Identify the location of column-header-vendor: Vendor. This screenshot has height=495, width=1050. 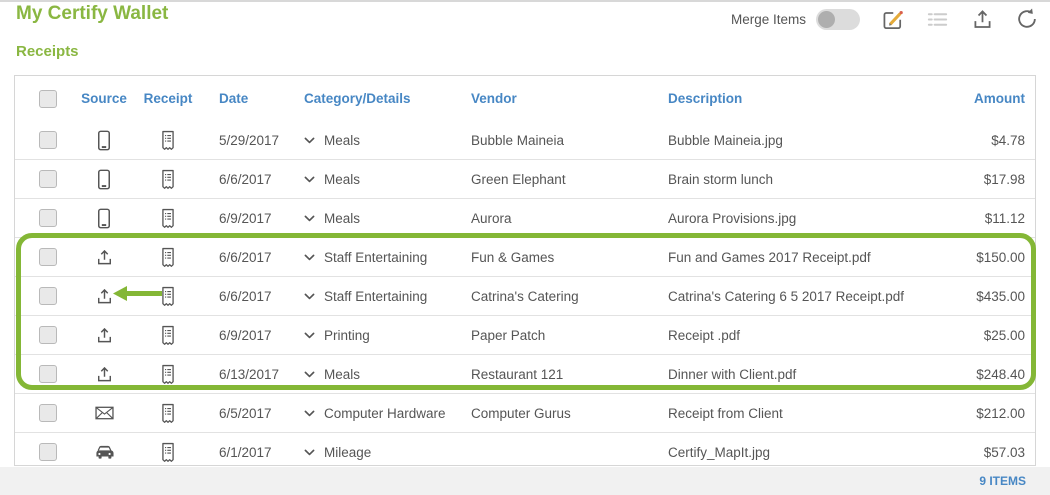
(550, 98).